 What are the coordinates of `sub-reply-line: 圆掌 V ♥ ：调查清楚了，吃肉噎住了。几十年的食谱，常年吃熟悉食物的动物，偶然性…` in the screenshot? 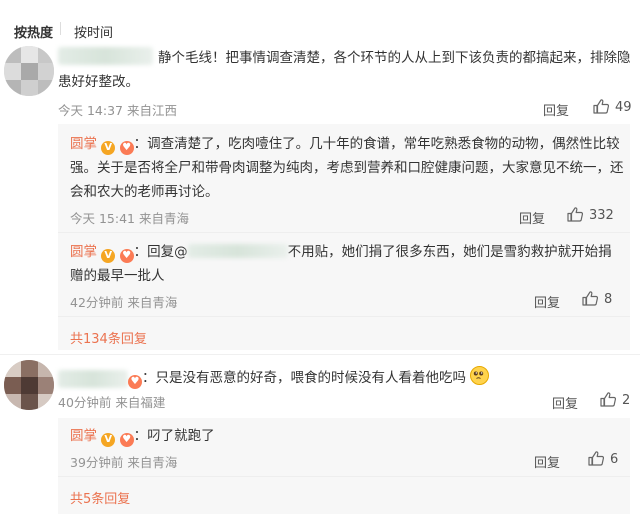 It's located at (345, 145).